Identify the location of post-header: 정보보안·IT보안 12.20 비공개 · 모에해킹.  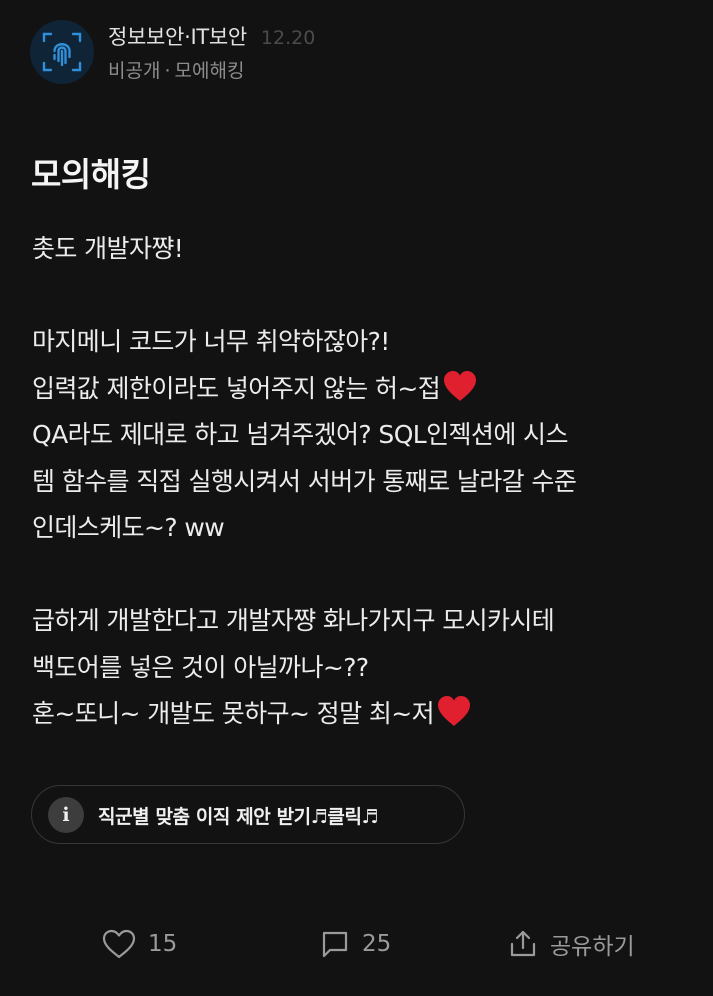
(360, 52).